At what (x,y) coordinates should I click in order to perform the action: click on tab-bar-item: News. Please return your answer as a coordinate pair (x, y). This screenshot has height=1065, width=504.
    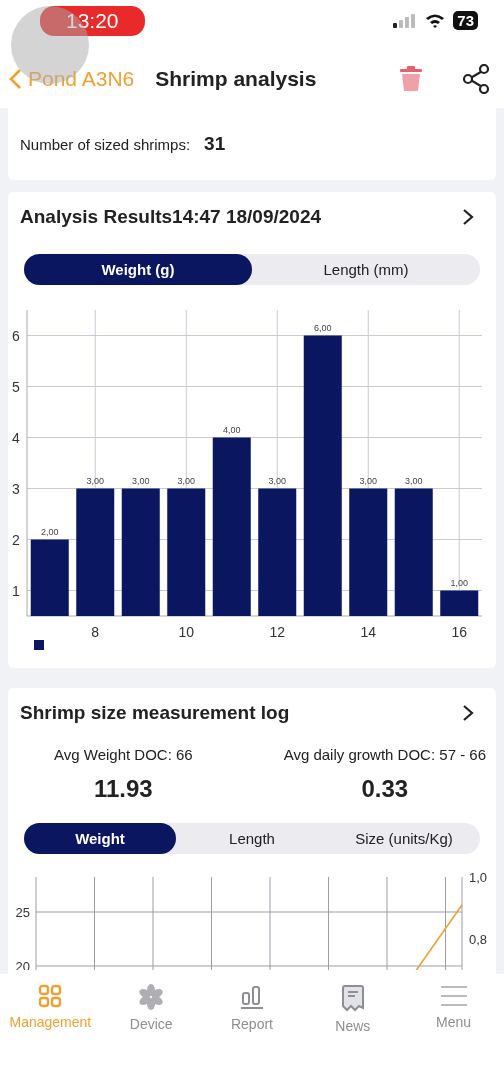
    Looking at the image, I should click on (353, 1010).